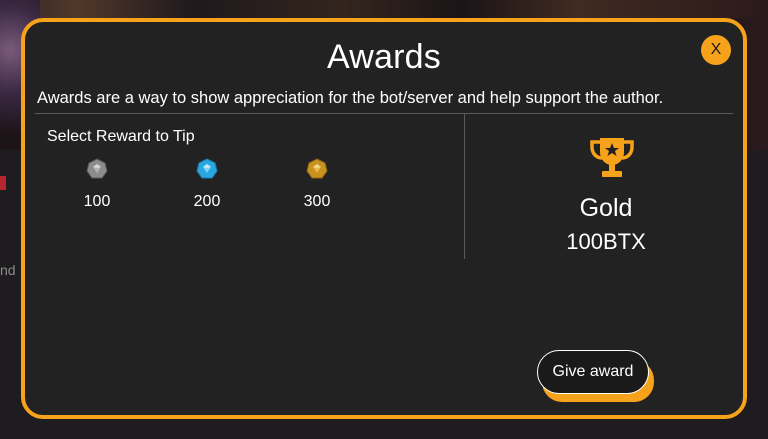 This screenshot has width=768, height=439. Describe the element at coordinates (384, 9) in the screenshot. I see `background-strip` at that location.